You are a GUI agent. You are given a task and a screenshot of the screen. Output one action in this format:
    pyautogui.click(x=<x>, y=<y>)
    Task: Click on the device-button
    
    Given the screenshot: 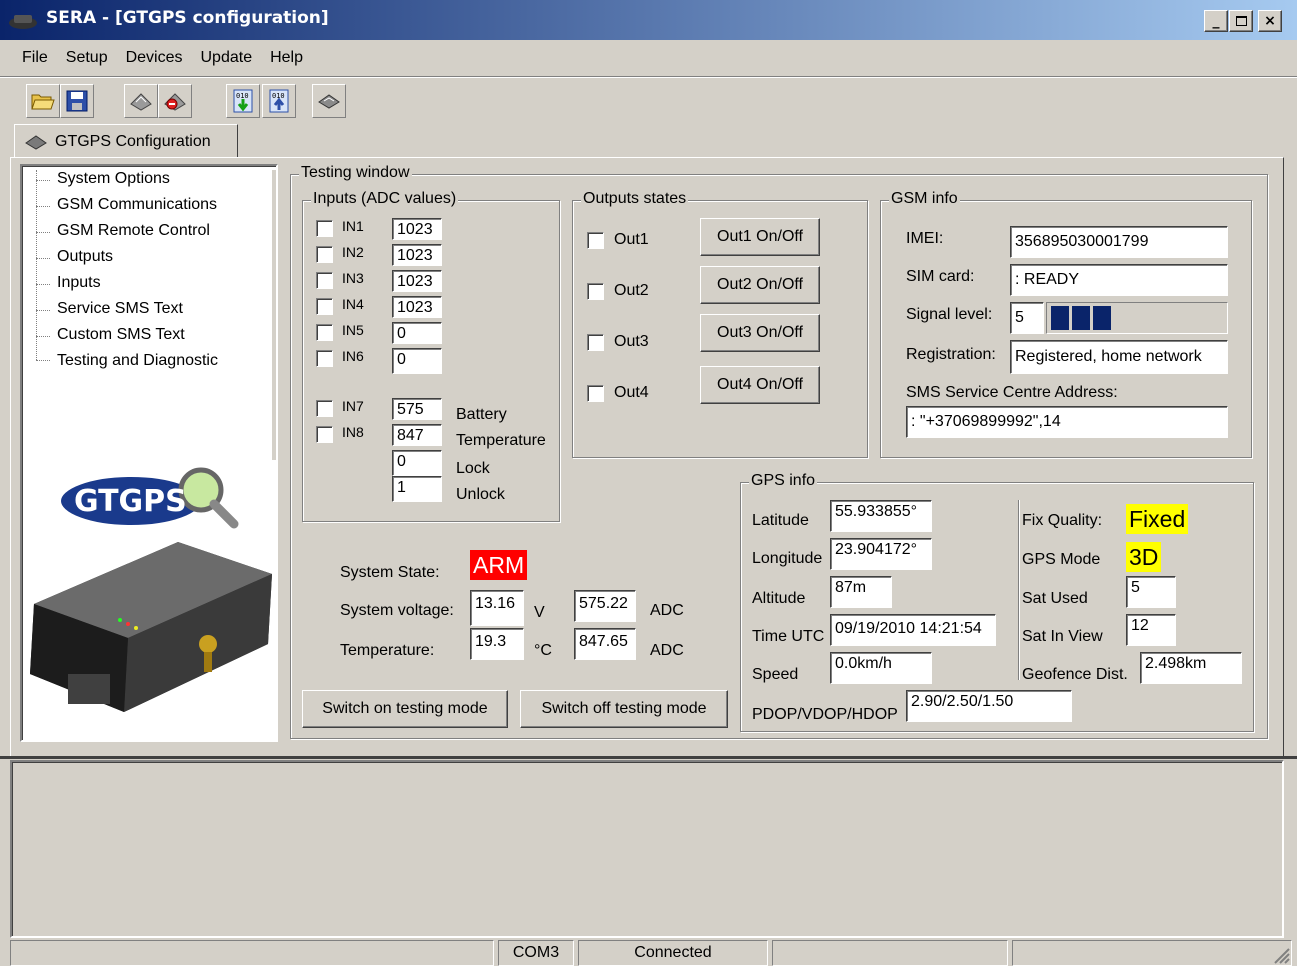 What is the action you would take?
    pyautogui.click(x=329, y=101)
    